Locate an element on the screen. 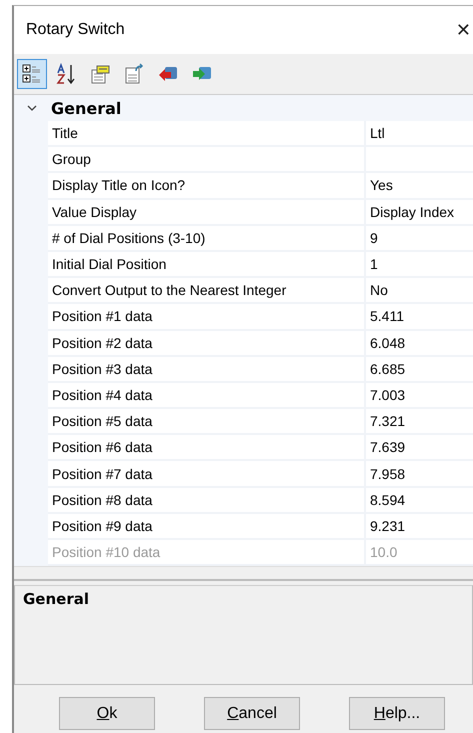 This screenshot has height=733, width=473. property-value: Ltl is located at coordinates (419, 134).